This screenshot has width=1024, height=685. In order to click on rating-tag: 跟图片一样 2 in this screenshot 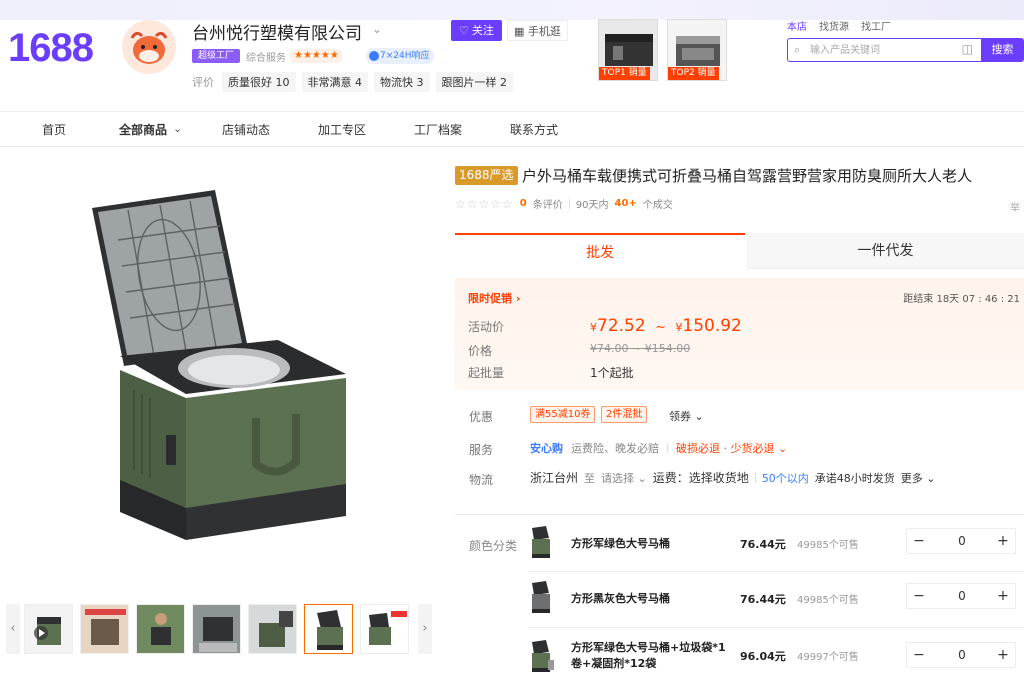, I will do `click(474, 82)`.